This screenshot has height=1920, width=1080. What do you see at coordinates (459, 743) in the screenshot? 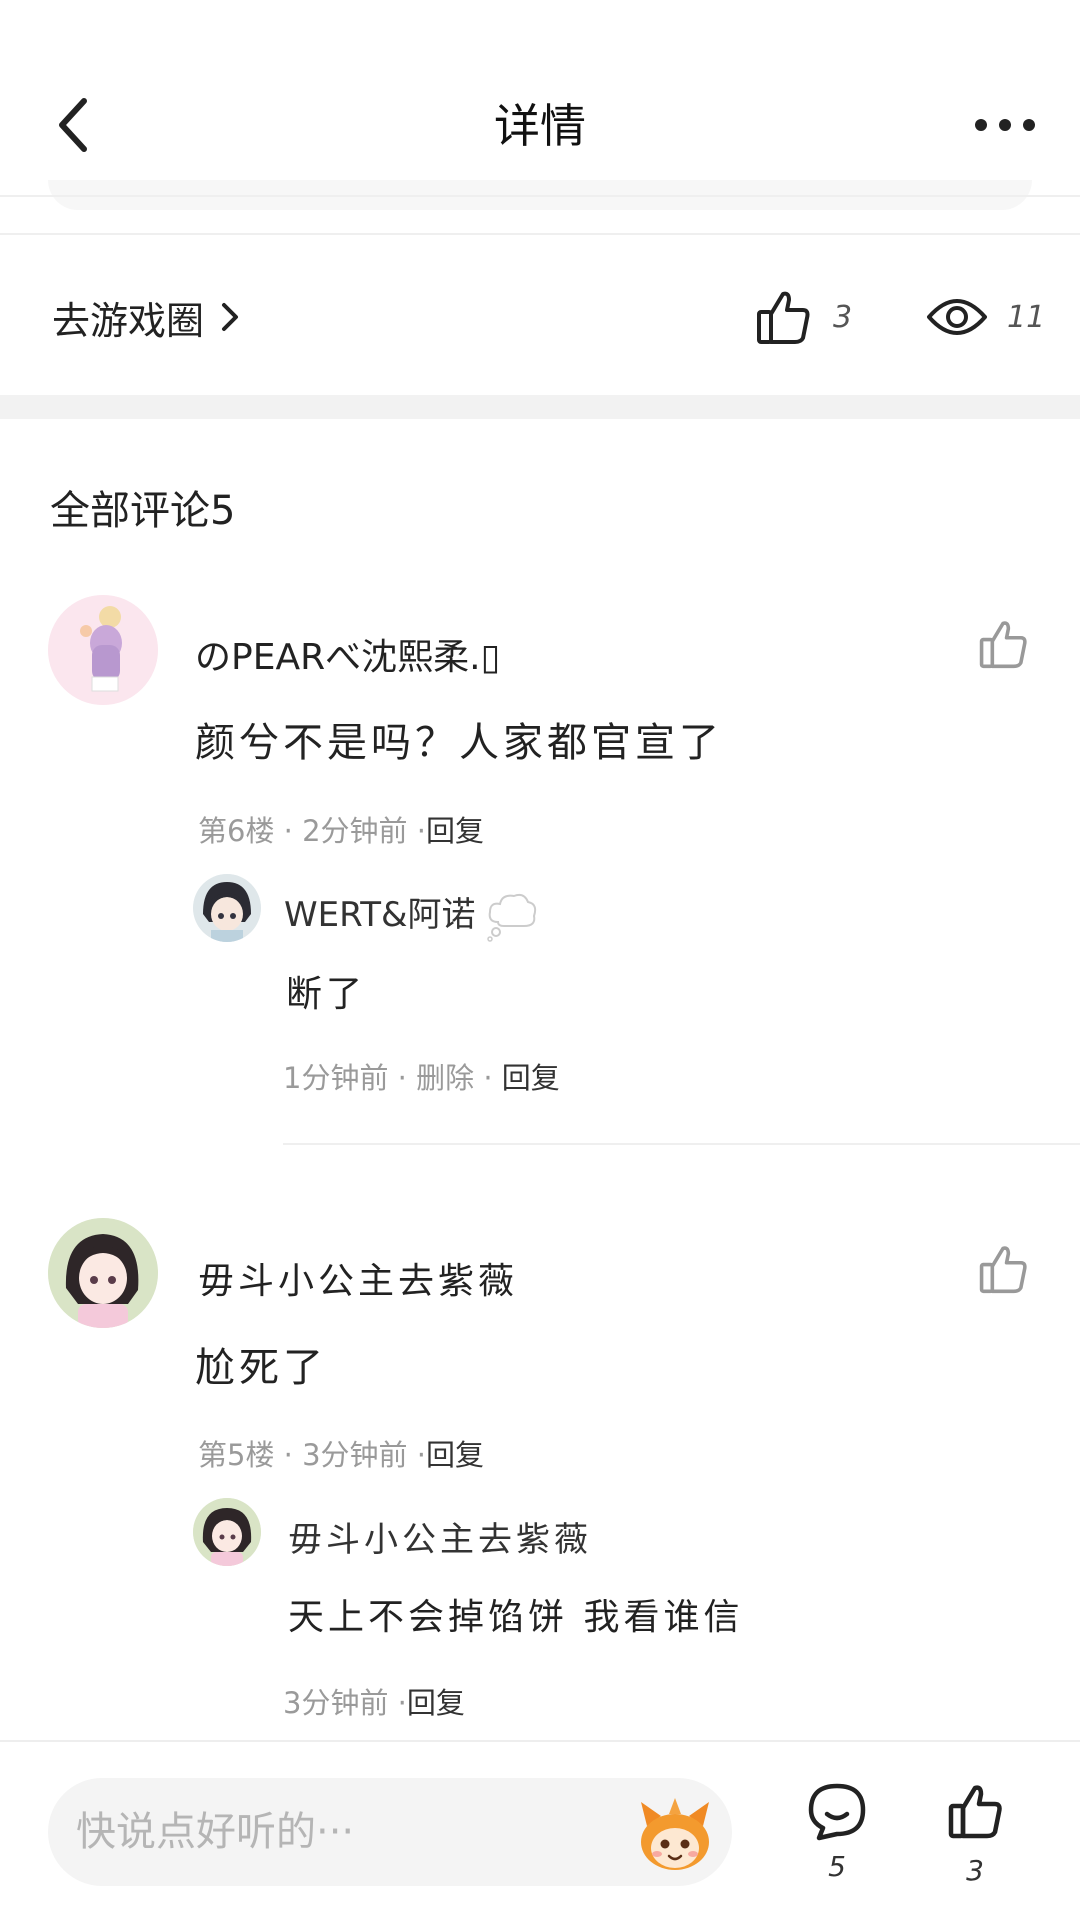
I see `comment-text: 颜兮不是吗？人家都官宣了` at bounding box center [459, 743].